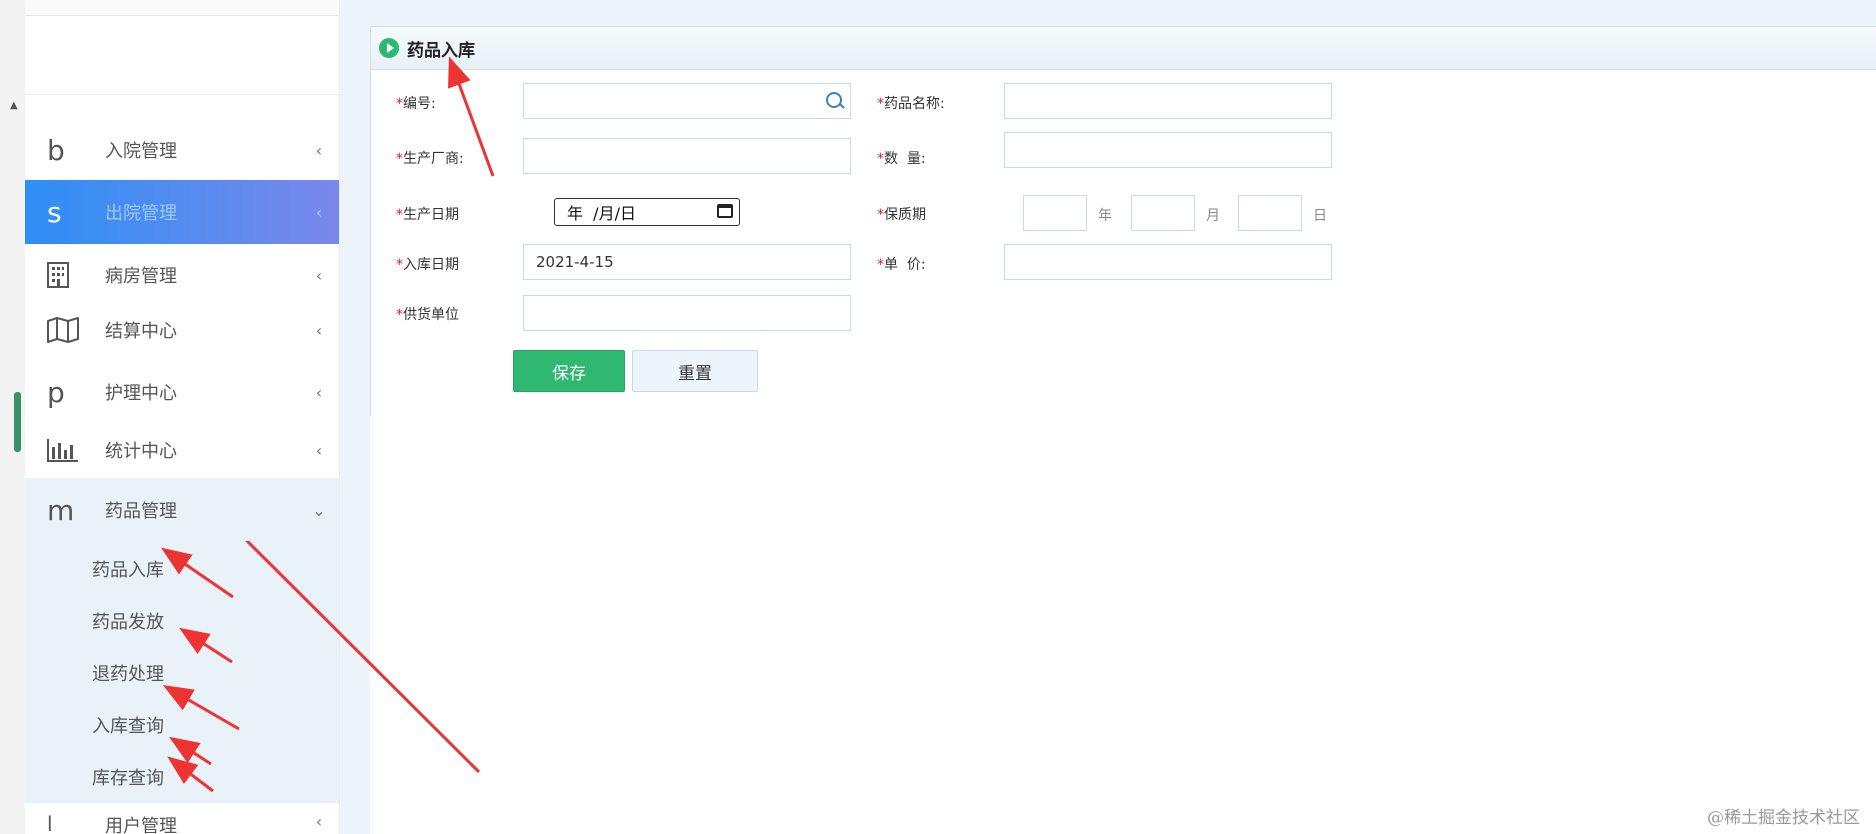 Image resolution: width=1876 pixels, height=834 pixels. Describe the element at coordinates (419, 104) in the screenshot. I see `code-label-text: 编号:` at that location.